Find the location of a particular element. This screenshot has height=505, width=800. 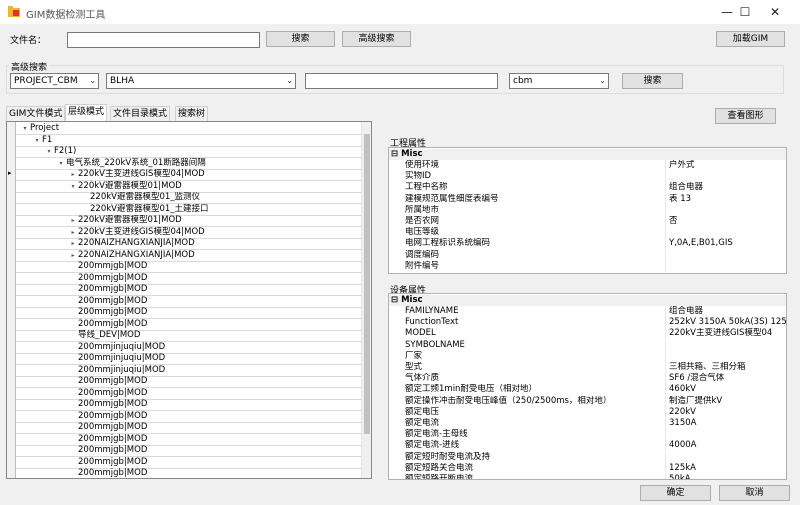

property-value: 220kV主变进线GIS模型04 is located at coordinates (725, 334).